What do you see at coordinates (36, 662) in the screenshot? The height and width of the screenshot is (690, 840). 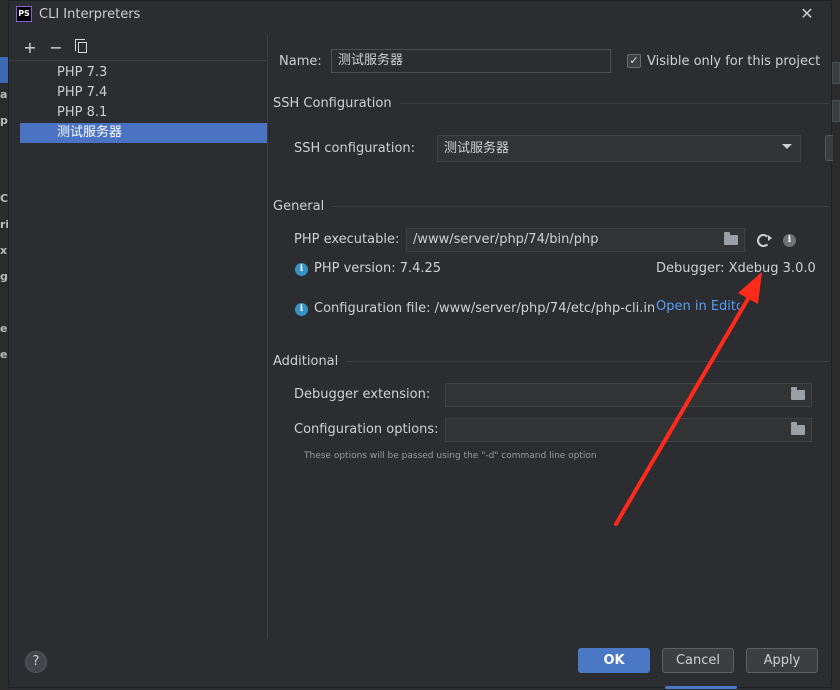 I see `help-button: ?` at bounding box center [36, 662].